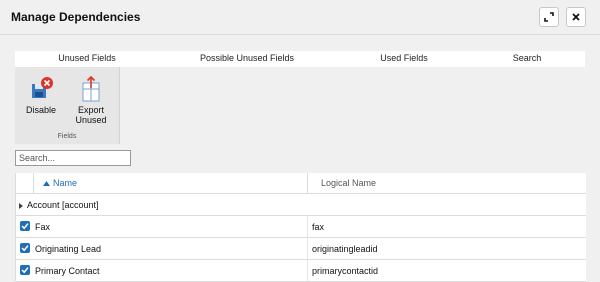 The image size is (600, 282). I want to click on cell-name: Originating Lead, so click(68, 249).